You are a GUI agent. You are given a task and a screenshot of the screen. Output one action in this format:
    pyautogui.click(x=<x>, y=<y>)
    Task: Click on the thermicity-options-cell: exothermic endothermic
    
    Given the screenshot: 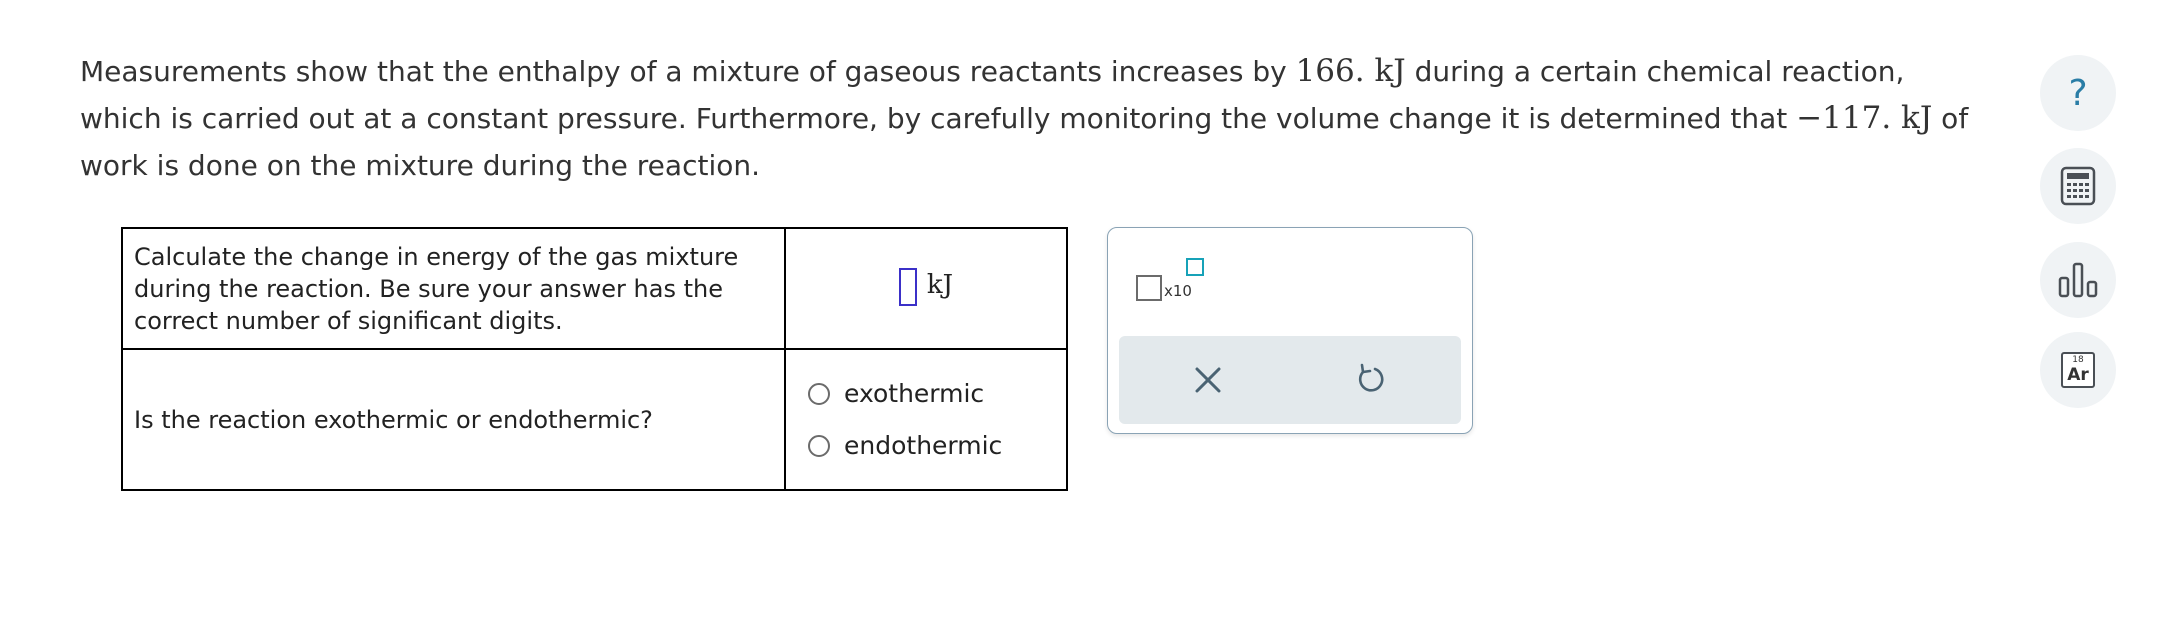 What is the action you would take?
    pyautogui.click(x=926, y=419)
    